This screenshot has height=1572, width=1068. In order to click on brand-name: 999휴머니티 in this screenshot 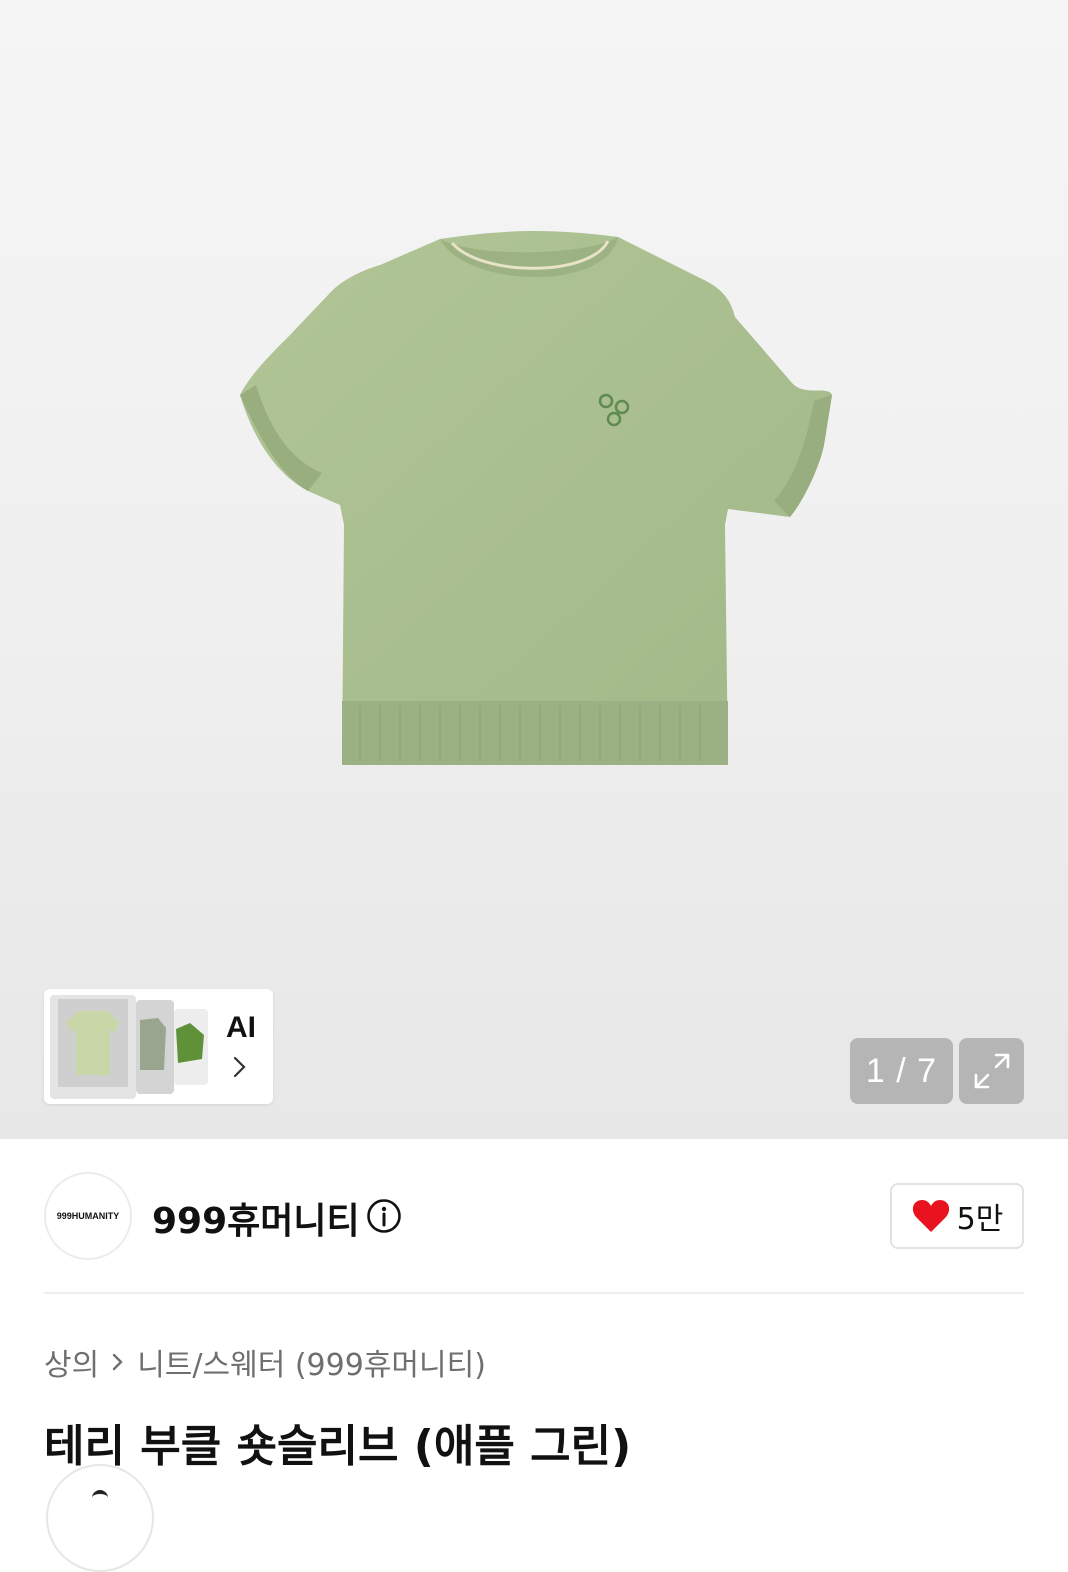, I will do `click(256, 1218)`.